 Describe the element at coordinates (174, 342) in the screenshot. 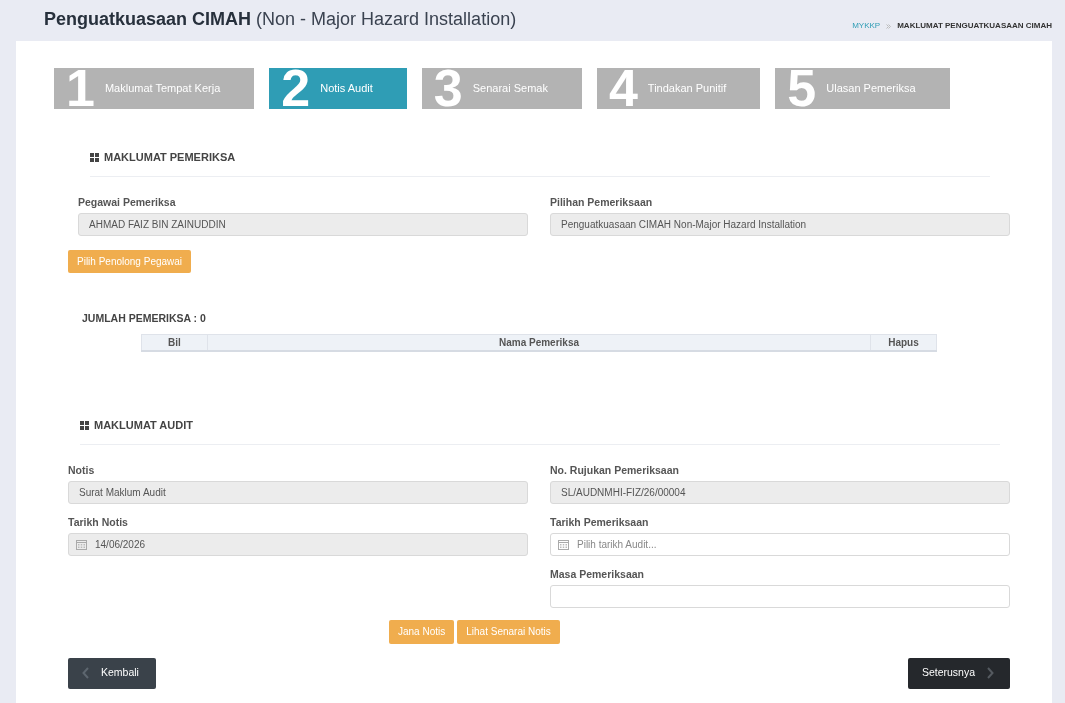

I see `column-header: Bil` at that location.